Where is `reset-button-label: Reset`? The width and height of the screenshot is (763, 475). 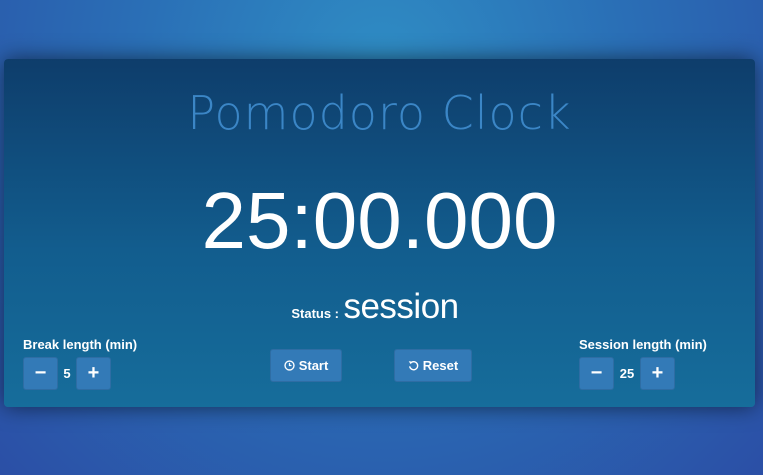 reset-button-label: Reset is located at coordinates (440, 365).